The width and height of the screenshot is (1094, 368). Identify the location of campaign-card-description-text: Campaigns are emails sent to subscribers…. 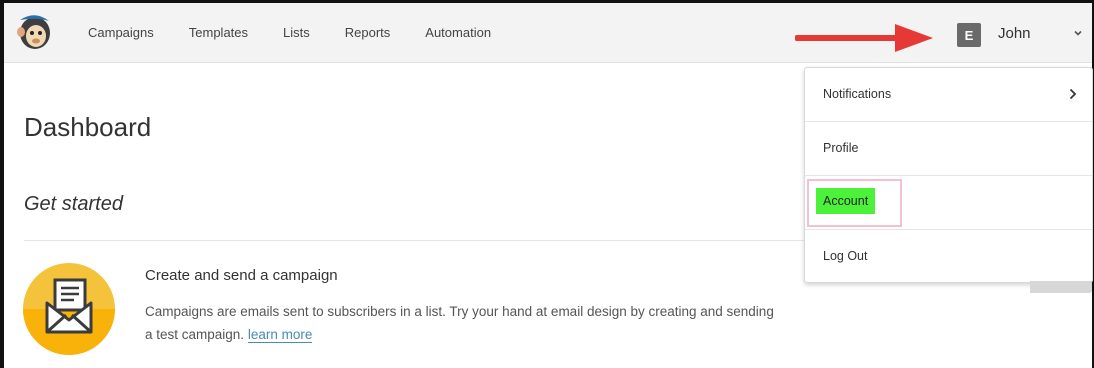
(459, 323).